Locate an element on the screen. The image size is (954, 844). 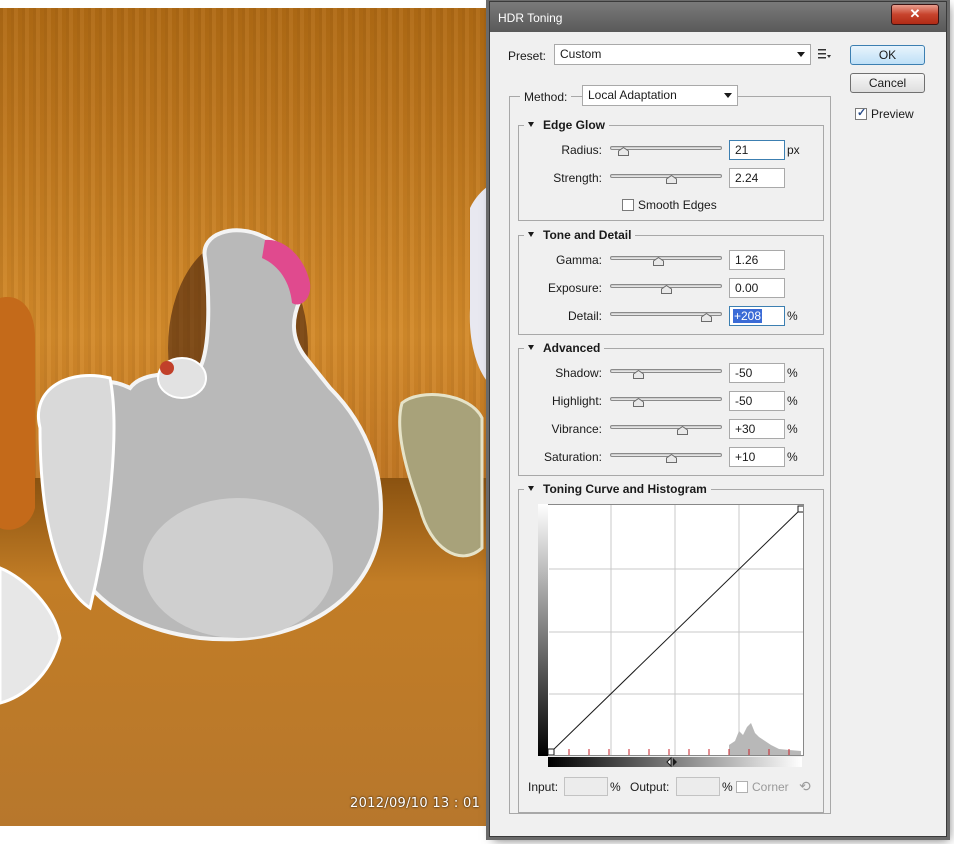
detail-input-selection: +208 is located at coordinates (748, 316).